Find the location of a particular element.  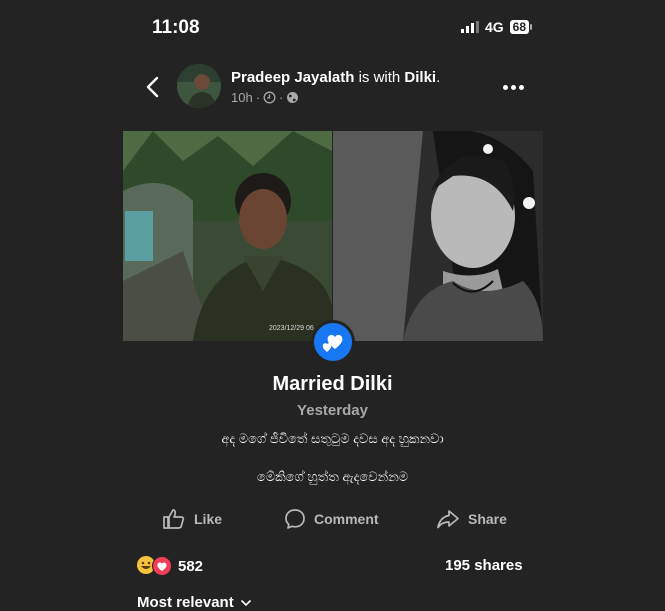

back-button is located at coordinates (154, 87).